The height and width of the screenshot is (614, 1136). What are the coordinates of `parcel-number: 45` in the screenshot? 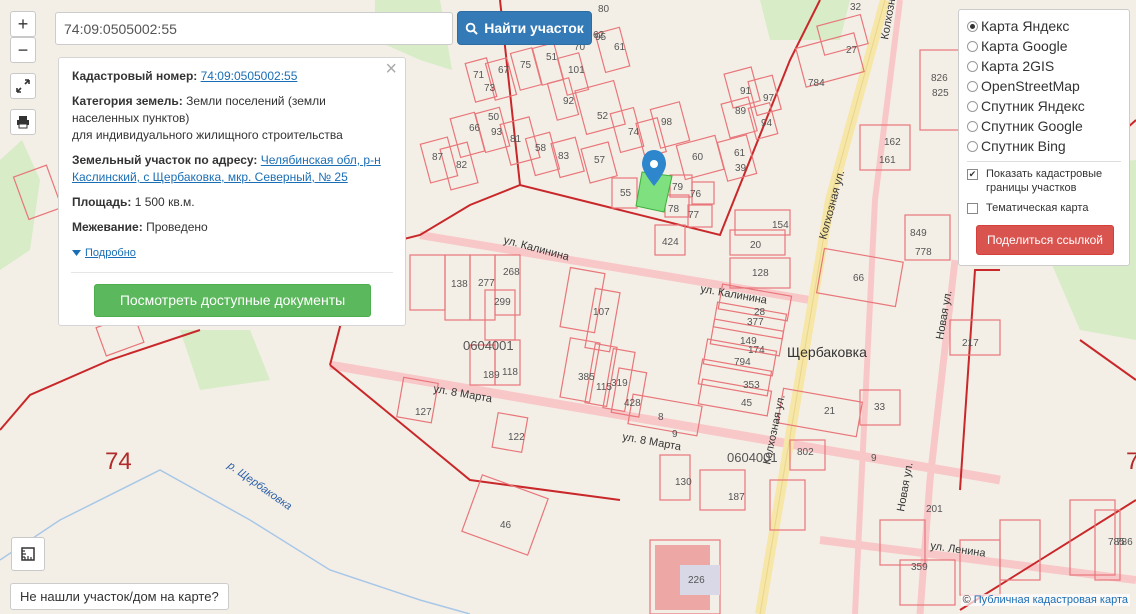 It's located at (747, 403).